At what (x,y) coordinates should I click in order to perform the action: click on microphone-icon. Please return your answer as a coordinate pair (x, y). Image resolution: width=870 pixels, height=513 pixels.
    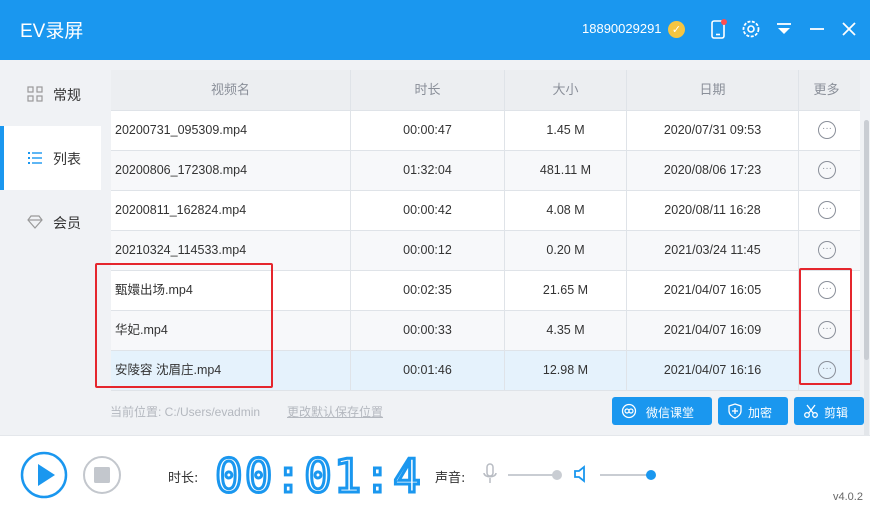
    Looking at the image, I should click on (490, 474).